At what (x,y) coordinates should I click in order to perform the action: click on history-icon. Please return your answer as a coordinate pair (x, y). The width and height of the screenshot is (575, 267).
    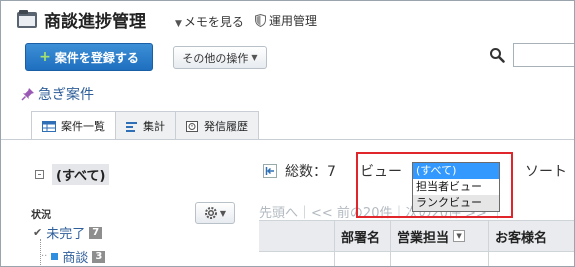
    Looking at the image, I should click on (192, 126).